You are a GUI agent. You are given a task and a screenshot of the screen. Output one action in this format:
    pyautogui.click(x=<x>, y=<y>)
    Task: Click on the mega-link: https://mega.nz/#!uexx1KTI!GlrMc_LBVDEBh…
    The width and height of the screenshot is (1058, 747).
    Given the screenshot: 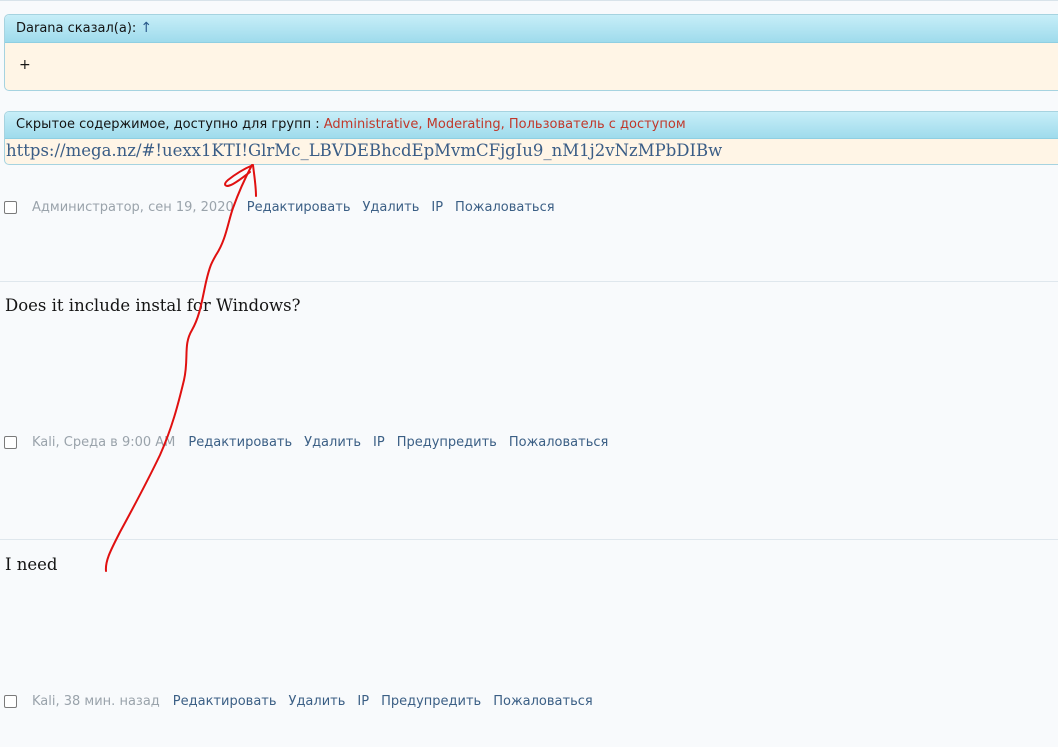 What is the action you would take?
    pyautogui.click(x=531, y=151)
    